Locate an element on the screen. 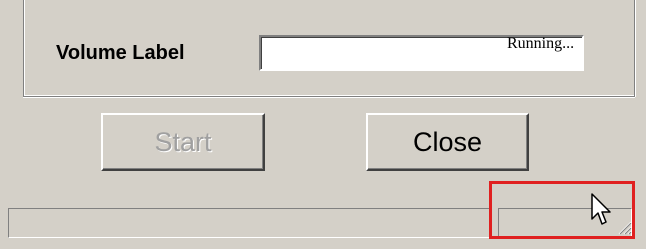  start-button: Start is located at coordinates (183, 142).